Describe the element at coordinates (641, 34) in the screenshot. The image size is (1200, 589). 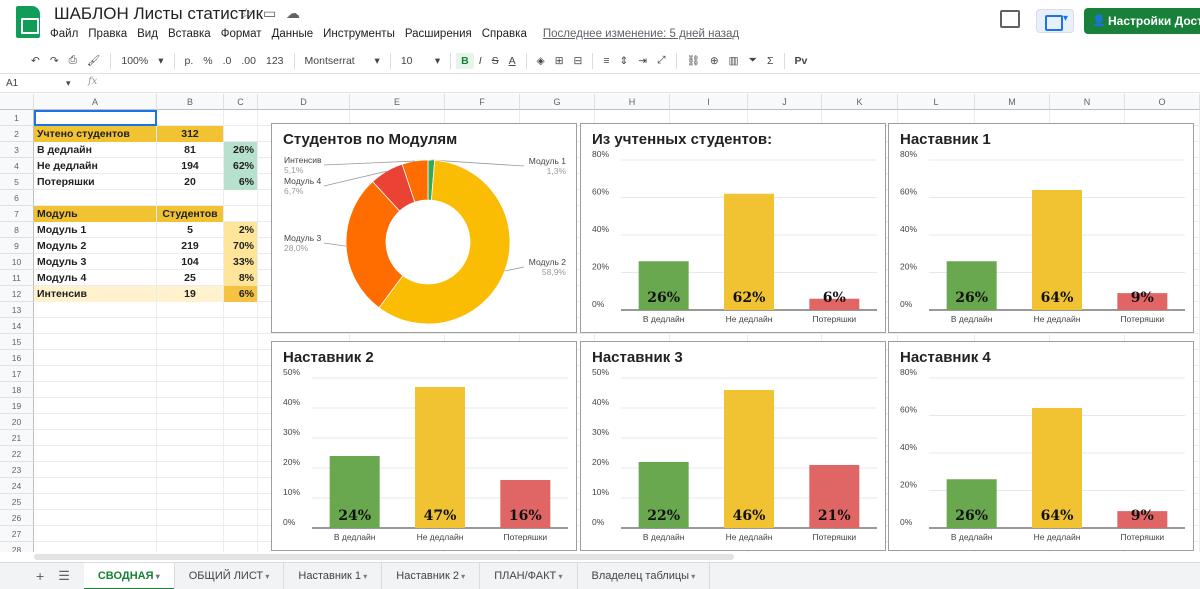
I see `last-edit-link: Последнее изменение: 5 дней назад` at that location.